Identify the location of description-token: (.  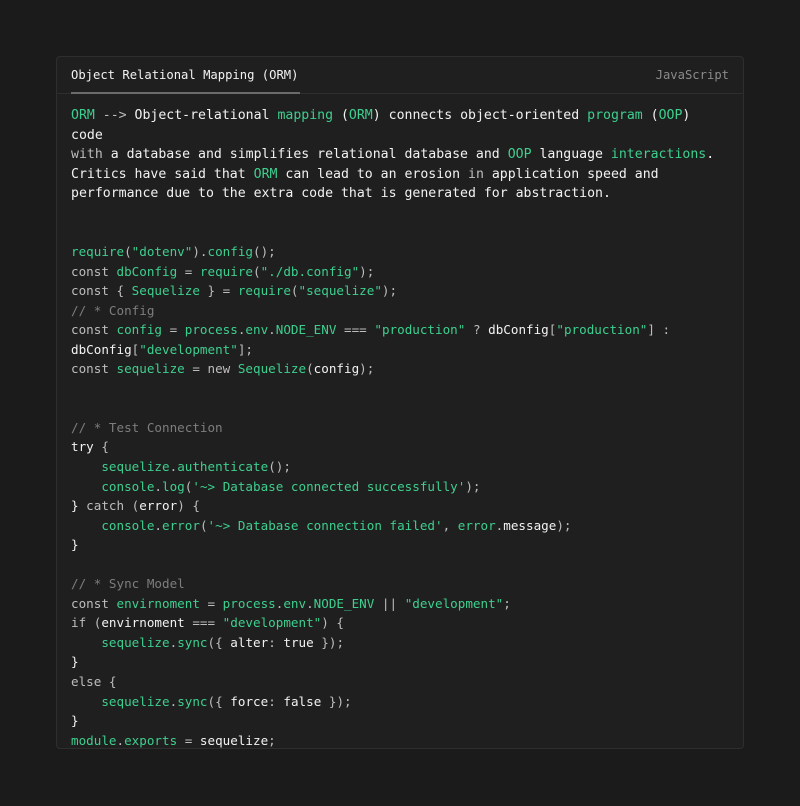
(650, 115).